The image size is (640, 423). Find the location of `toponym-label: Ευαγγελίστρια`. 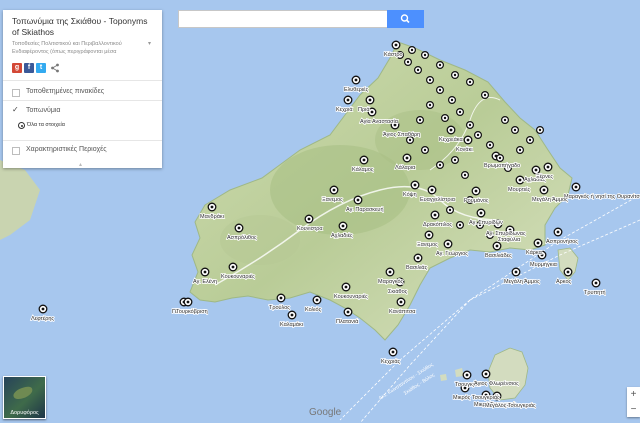

toponym-label: Ευαγγελίστρια is located at coordinates (438, 200).